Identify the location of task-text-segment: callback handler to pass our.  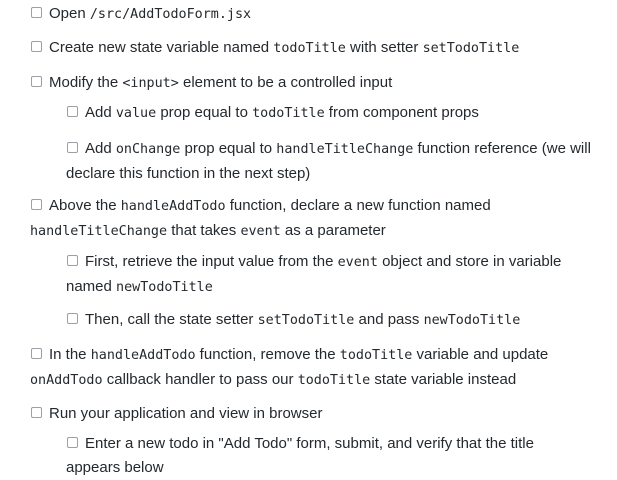
(200, 379).